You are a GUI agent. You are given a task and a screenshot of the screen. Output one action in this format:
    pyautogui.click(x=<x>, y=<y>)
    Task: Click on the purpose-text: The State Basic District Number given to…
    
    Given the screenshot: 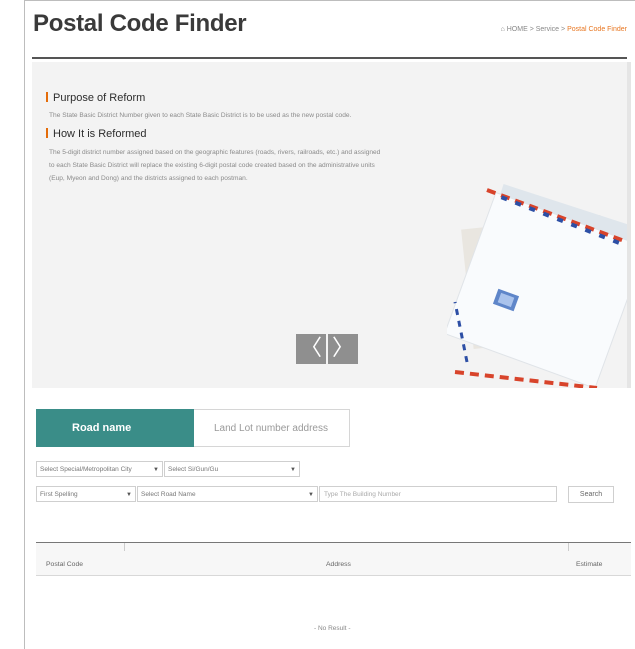 What is the action you would take?
    pyautogui.click(x=200, y=115)
    